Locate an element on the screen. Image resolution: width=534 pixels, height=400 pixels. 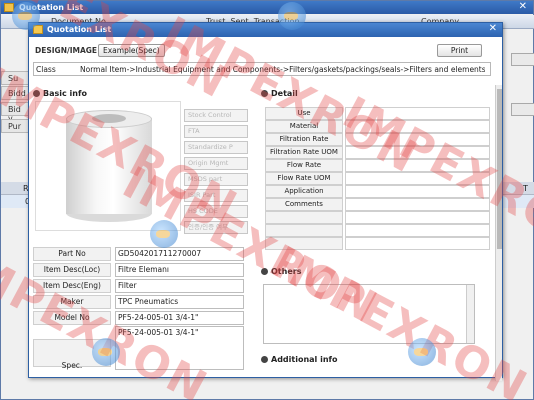
scrollbar-thumb is located at coordinates (499, 169).